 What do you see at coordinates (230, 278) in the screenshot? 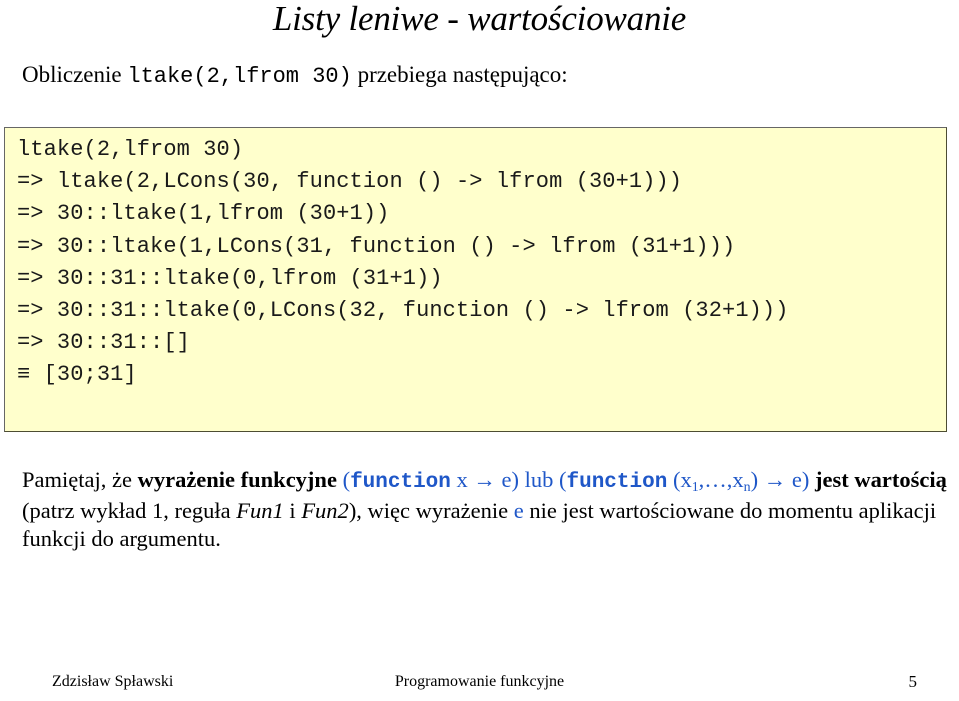
I see `code-line: => 30::31::ltake(0,lfrom (31+1))` at bounding box center [230, 278].